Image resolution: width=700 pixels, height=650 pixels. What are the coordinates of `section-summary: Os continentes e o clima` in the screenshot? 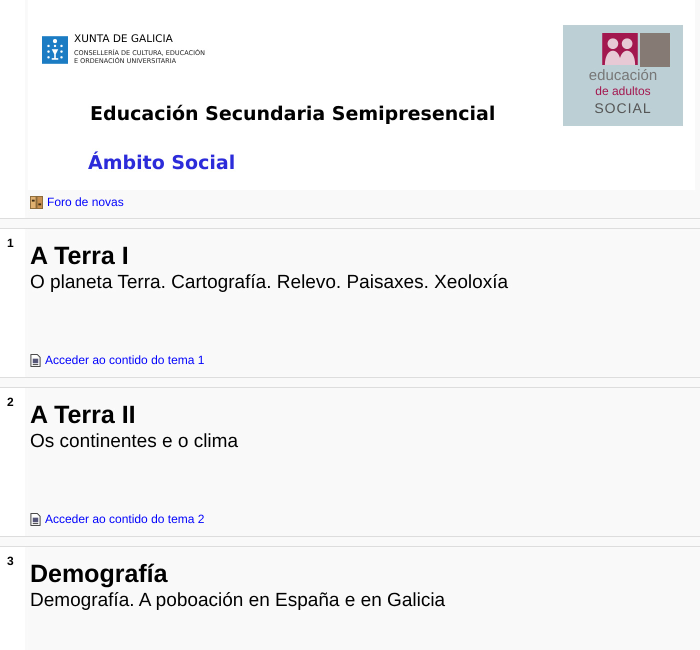 It's located at (135, 442).